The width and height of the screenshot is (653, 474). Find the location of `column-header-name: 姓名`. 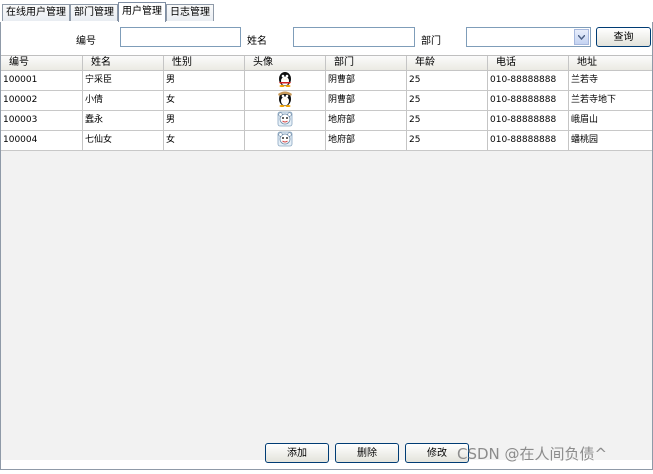

column-header-name: 姓名 is located at coordinates (123, 63).